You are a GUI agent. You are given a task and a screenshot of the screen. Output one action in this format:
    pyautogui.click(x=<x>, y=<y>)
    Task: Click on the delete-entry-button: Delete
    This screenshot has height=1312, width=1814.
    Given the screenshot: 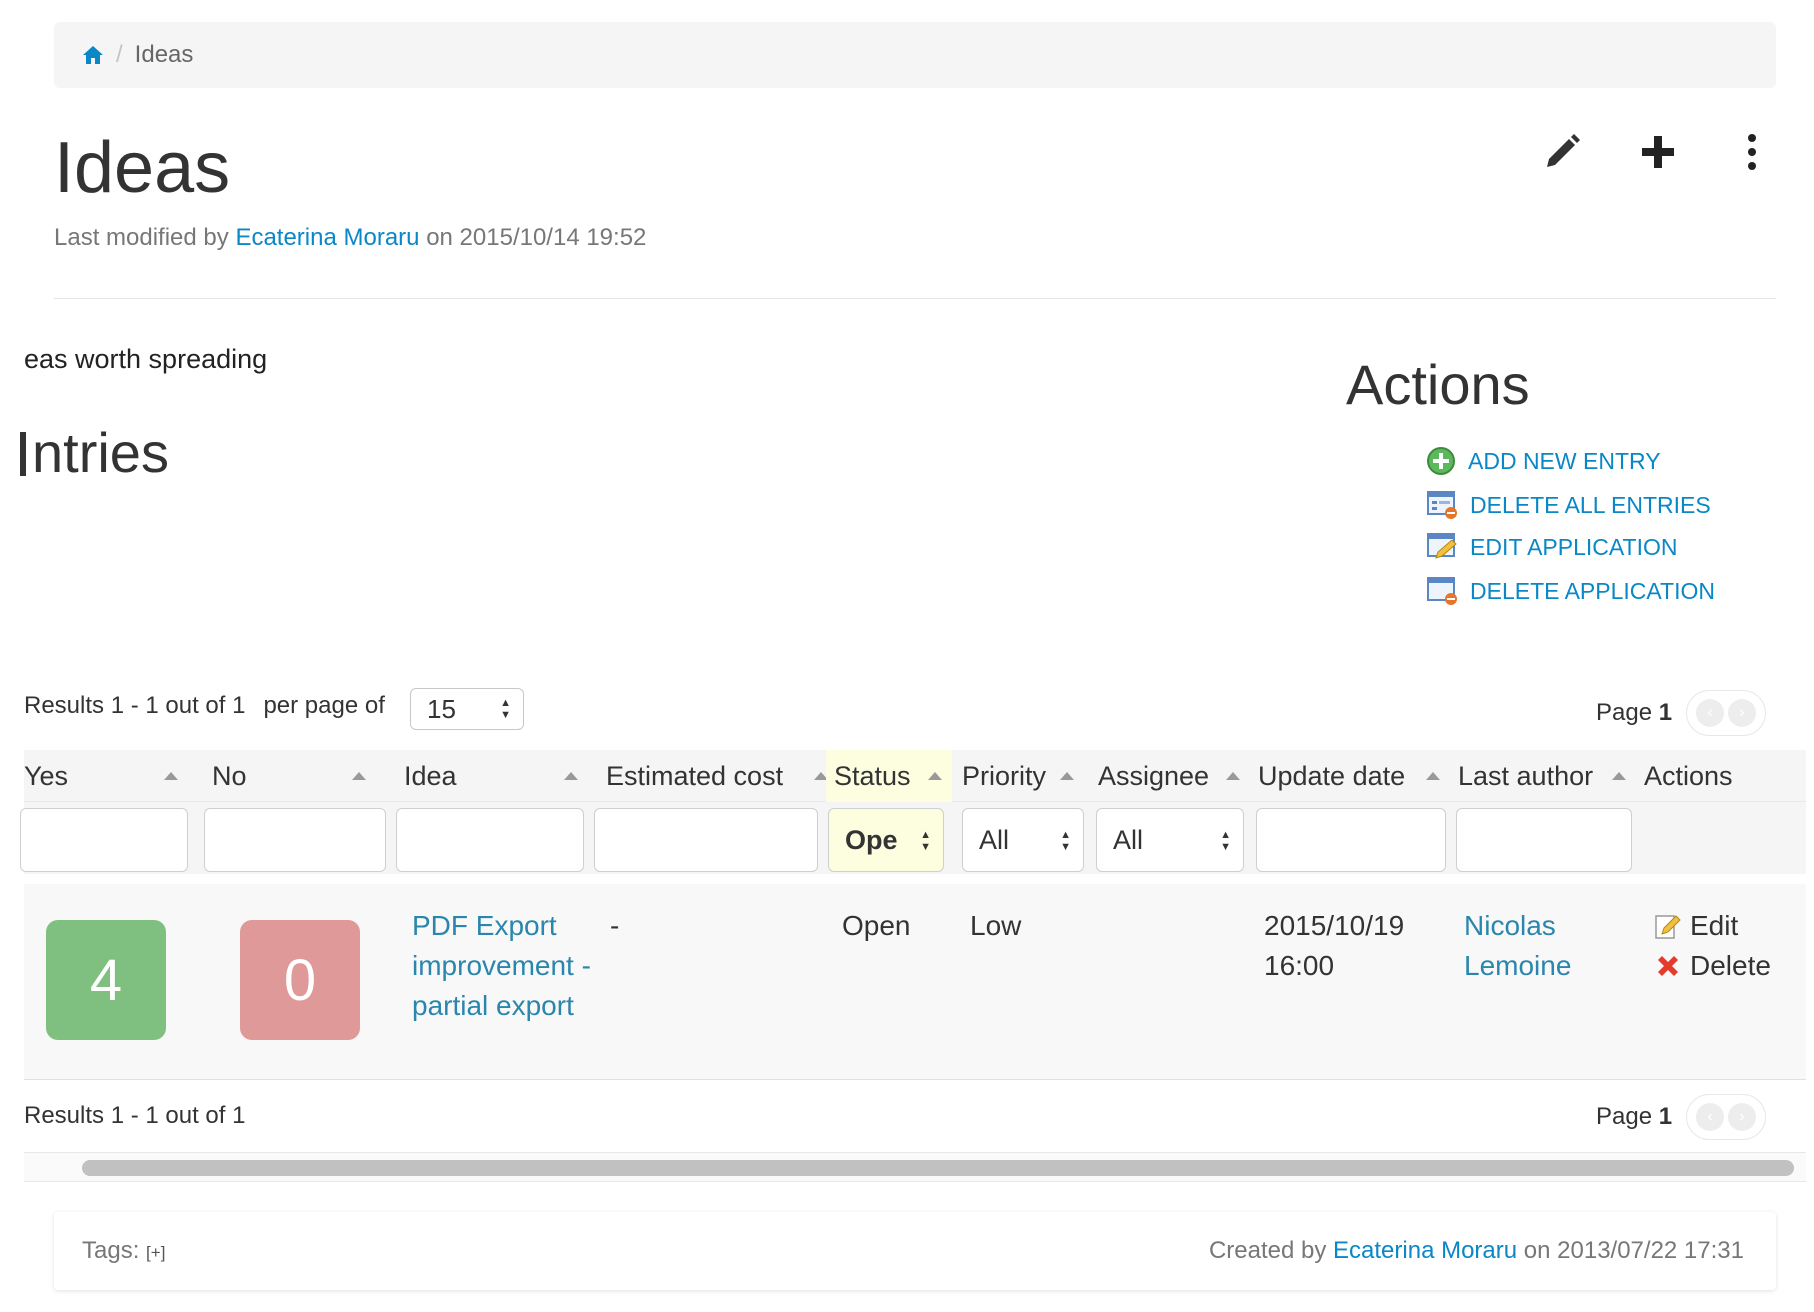 What is the action you would take?
    pyautogui.click(x=1712, y=966)
    